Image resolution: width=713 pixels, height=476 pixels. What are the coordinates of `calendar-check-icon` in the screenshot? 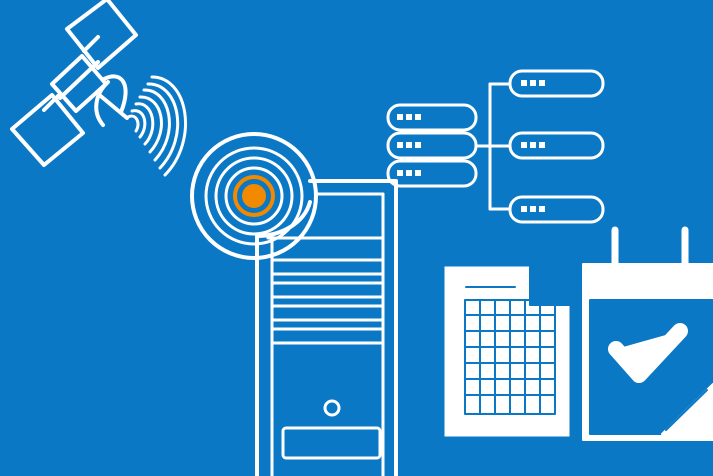 It's located at (647, 333).